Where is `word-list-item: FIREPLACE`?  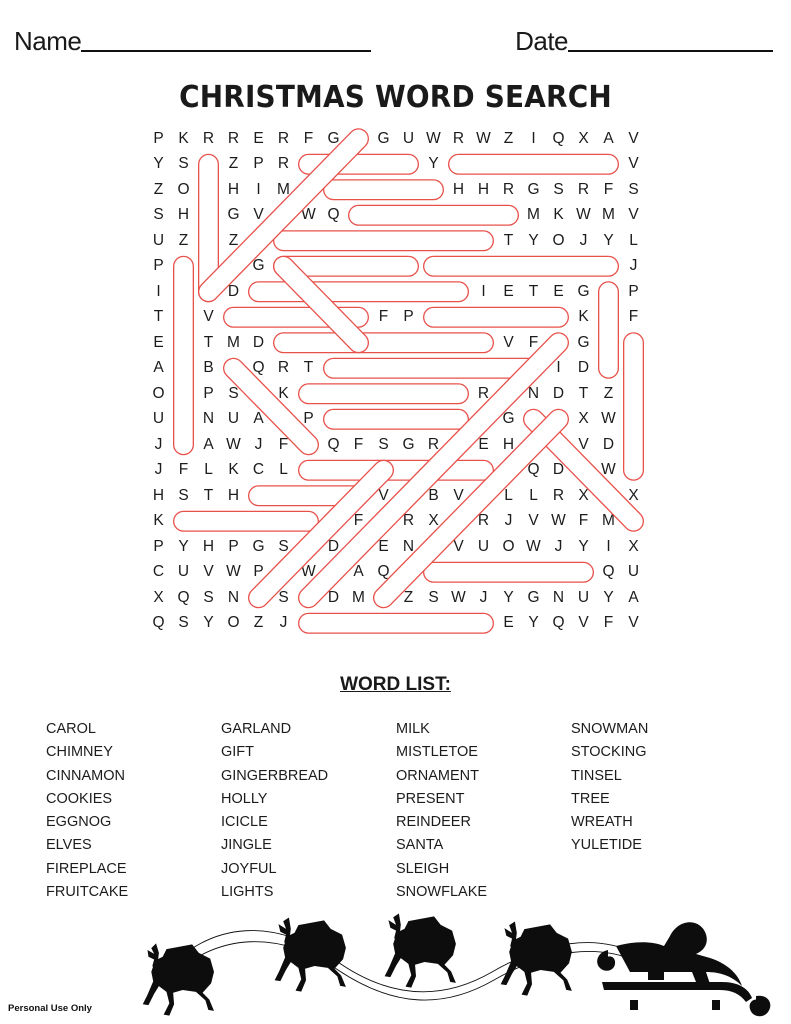
word-list-item: FIREPLACE is located at coordinates (133, 869).